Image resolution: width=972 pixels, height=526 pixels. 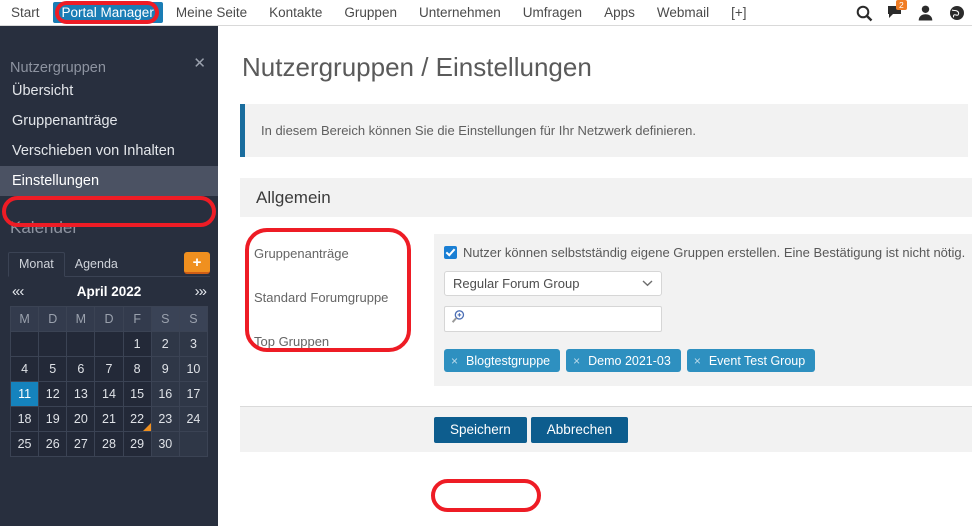 I want to click on calendar-day-cell: 1, so click(x=137, y=344).